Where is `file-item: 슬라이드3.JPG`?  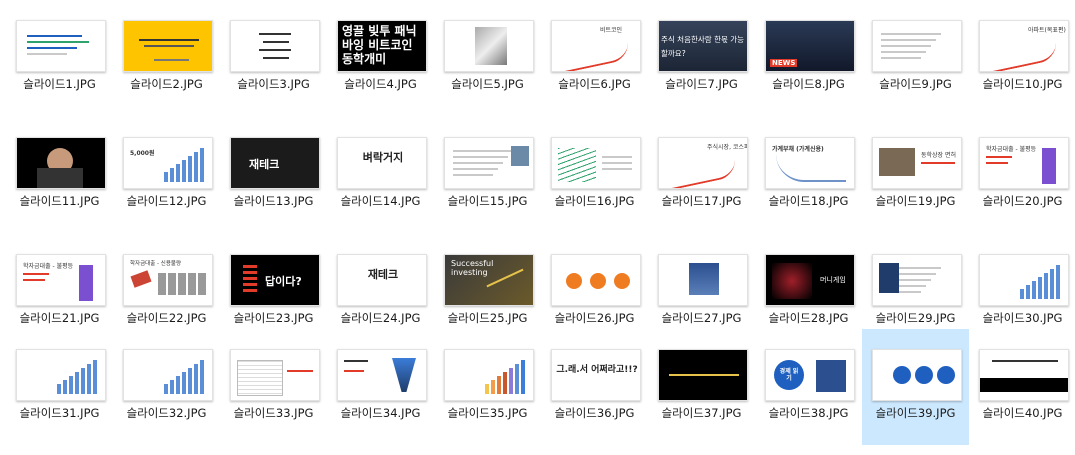 file-item: 슬라이드3.JPG is located at coordinates (273, 58).